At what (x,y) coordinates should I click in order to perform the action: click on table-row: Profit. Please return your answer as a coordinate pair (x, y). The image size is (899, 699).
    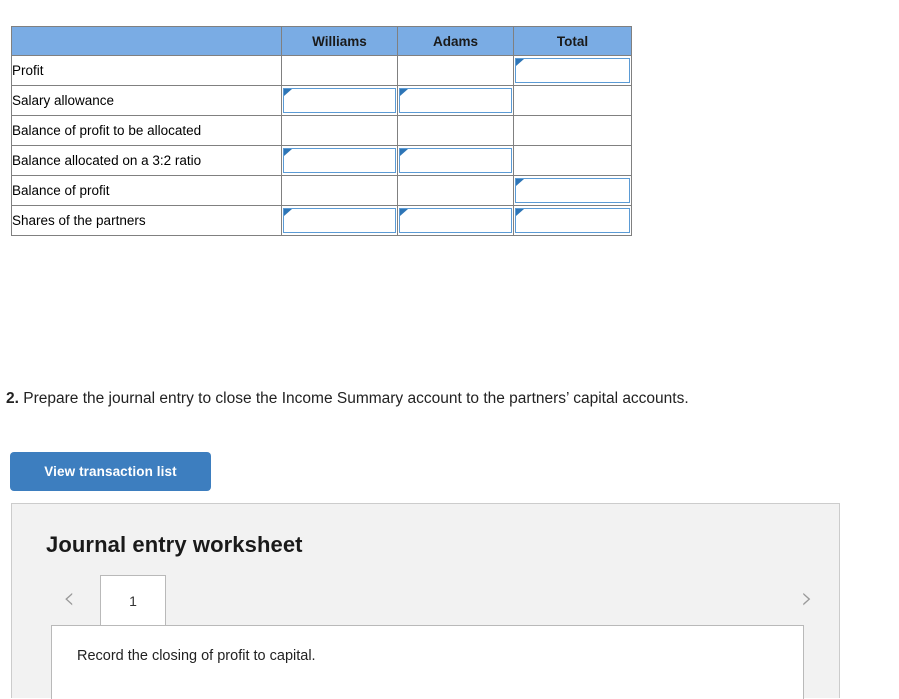
    Looking at the image, I should click on (321, 70).